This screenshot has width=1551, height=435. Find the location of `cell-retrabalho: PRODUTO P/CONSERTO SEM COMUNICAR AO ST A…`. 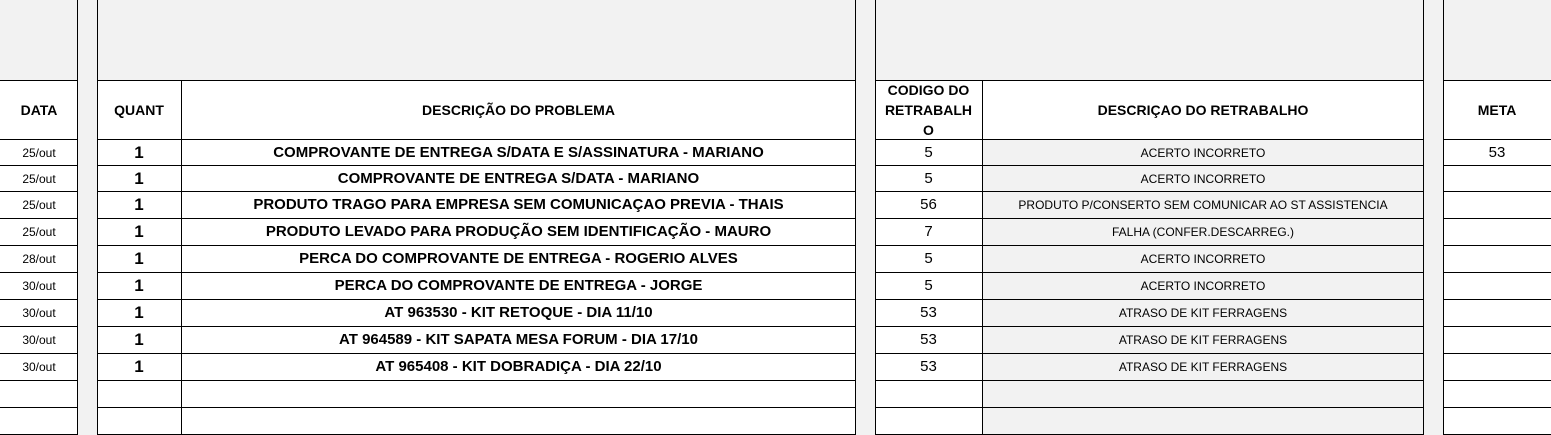

cell-retrabalho: PRODUTO P/CONSERTO SEM COMUNICAR AO ST A… is located at coordinates (1203, 204).